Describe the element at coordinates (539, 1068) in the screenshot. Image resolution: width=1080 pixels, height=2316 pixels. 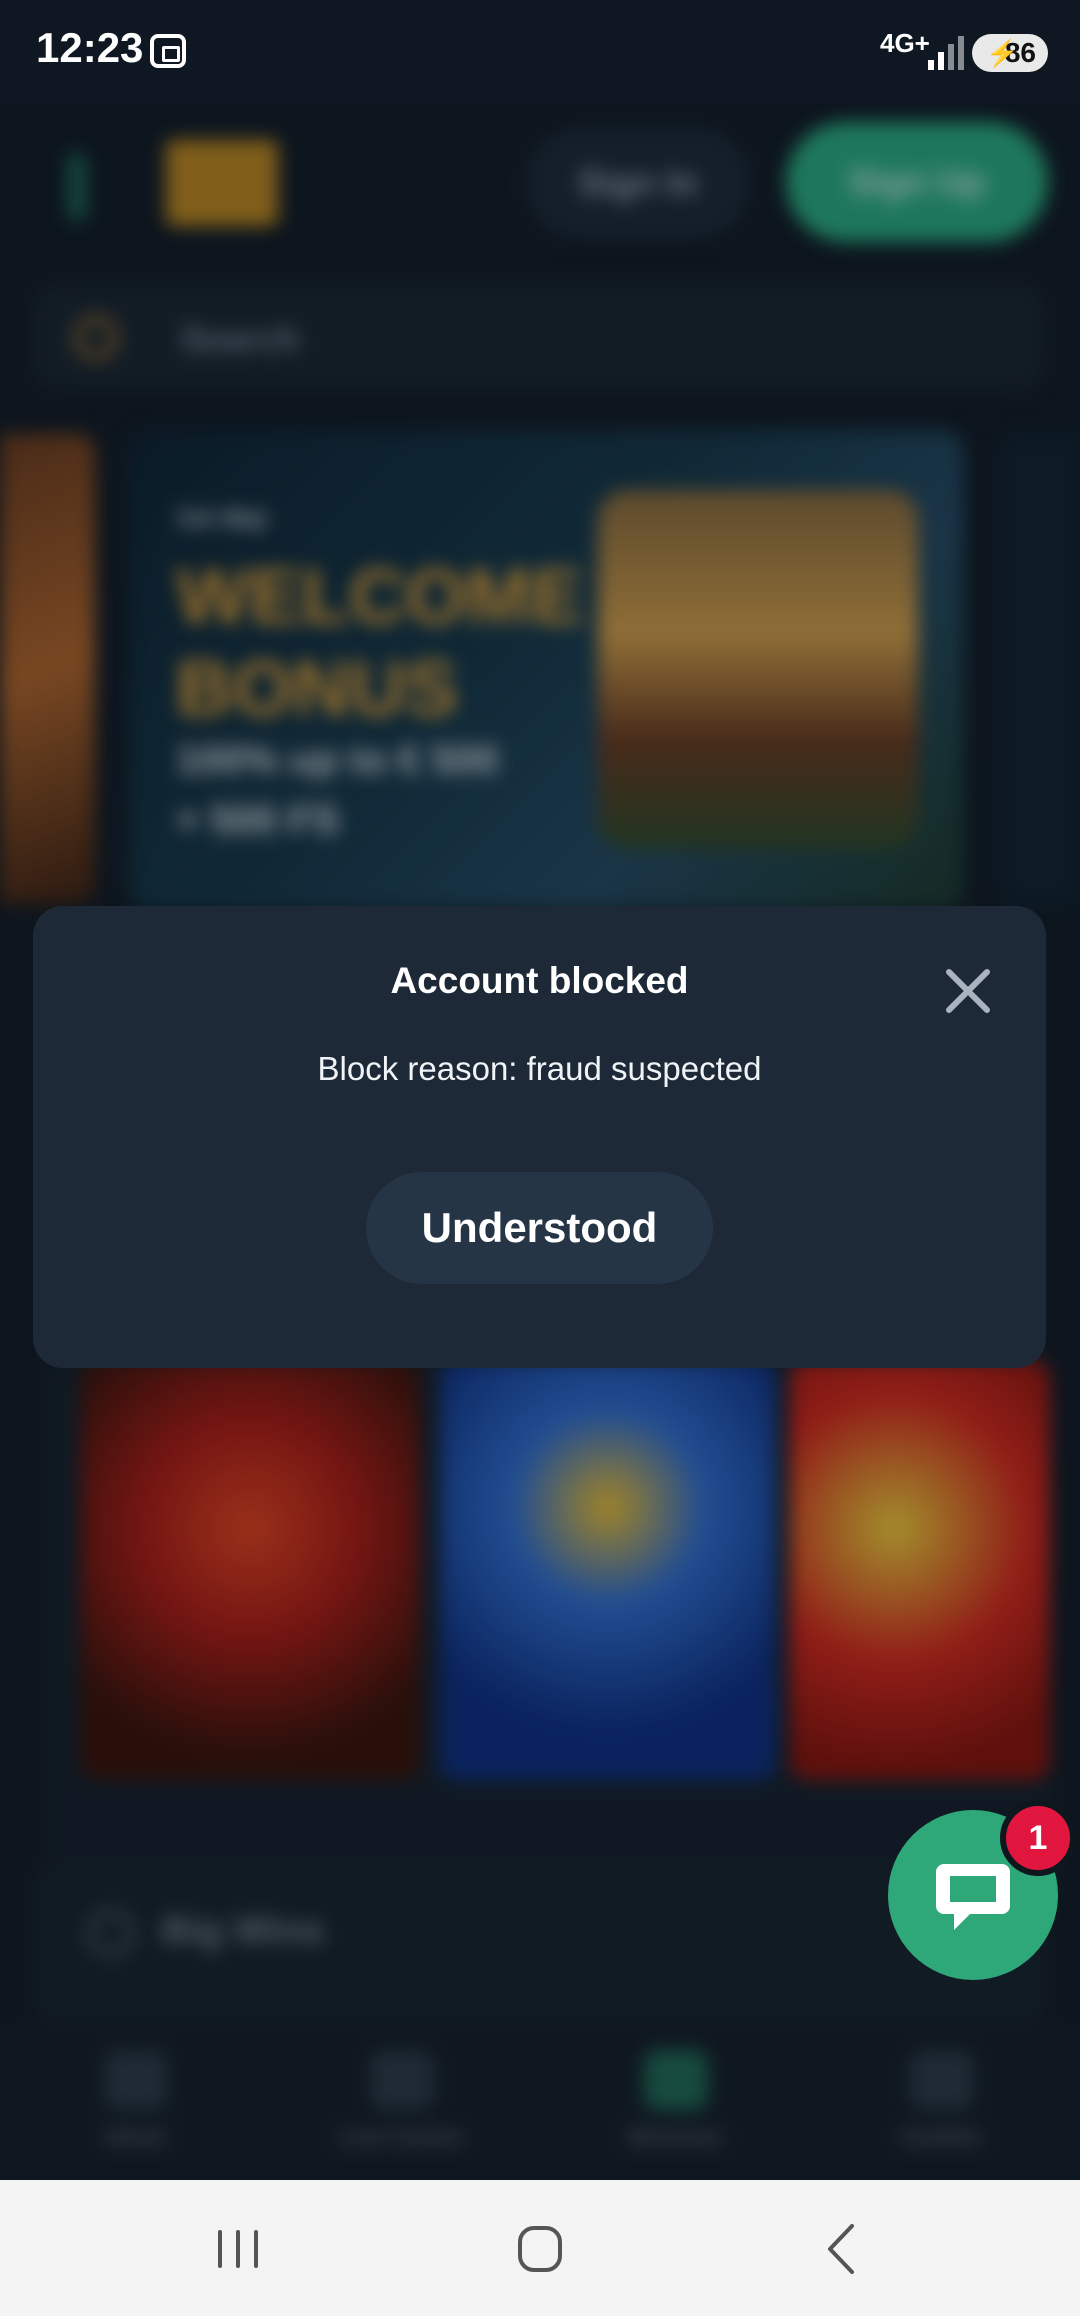
I see `dialog-message: Block reason: fraud suspected` at that location.